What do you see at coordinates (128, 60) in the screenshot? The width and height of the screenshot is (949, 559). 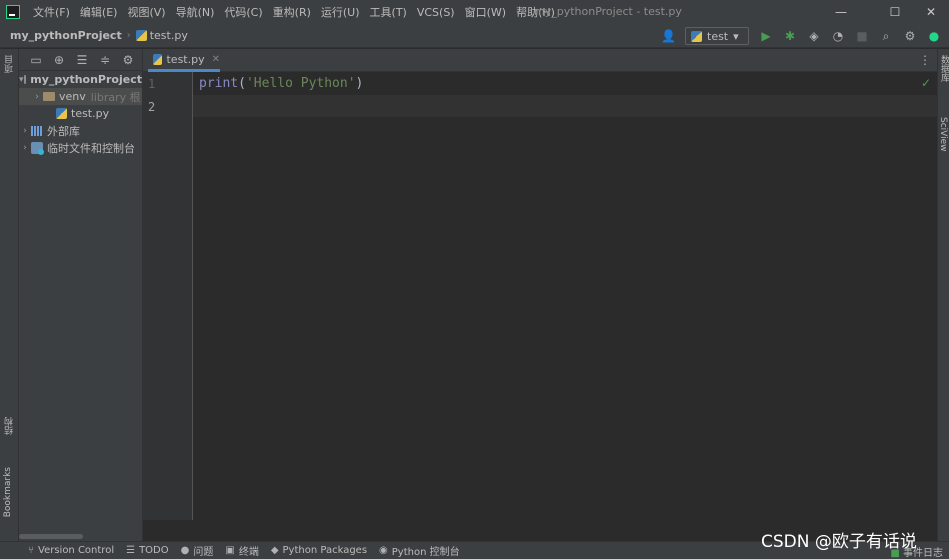 I see `panel-settings-icon: ⚙` at bounding box center [128, 60].